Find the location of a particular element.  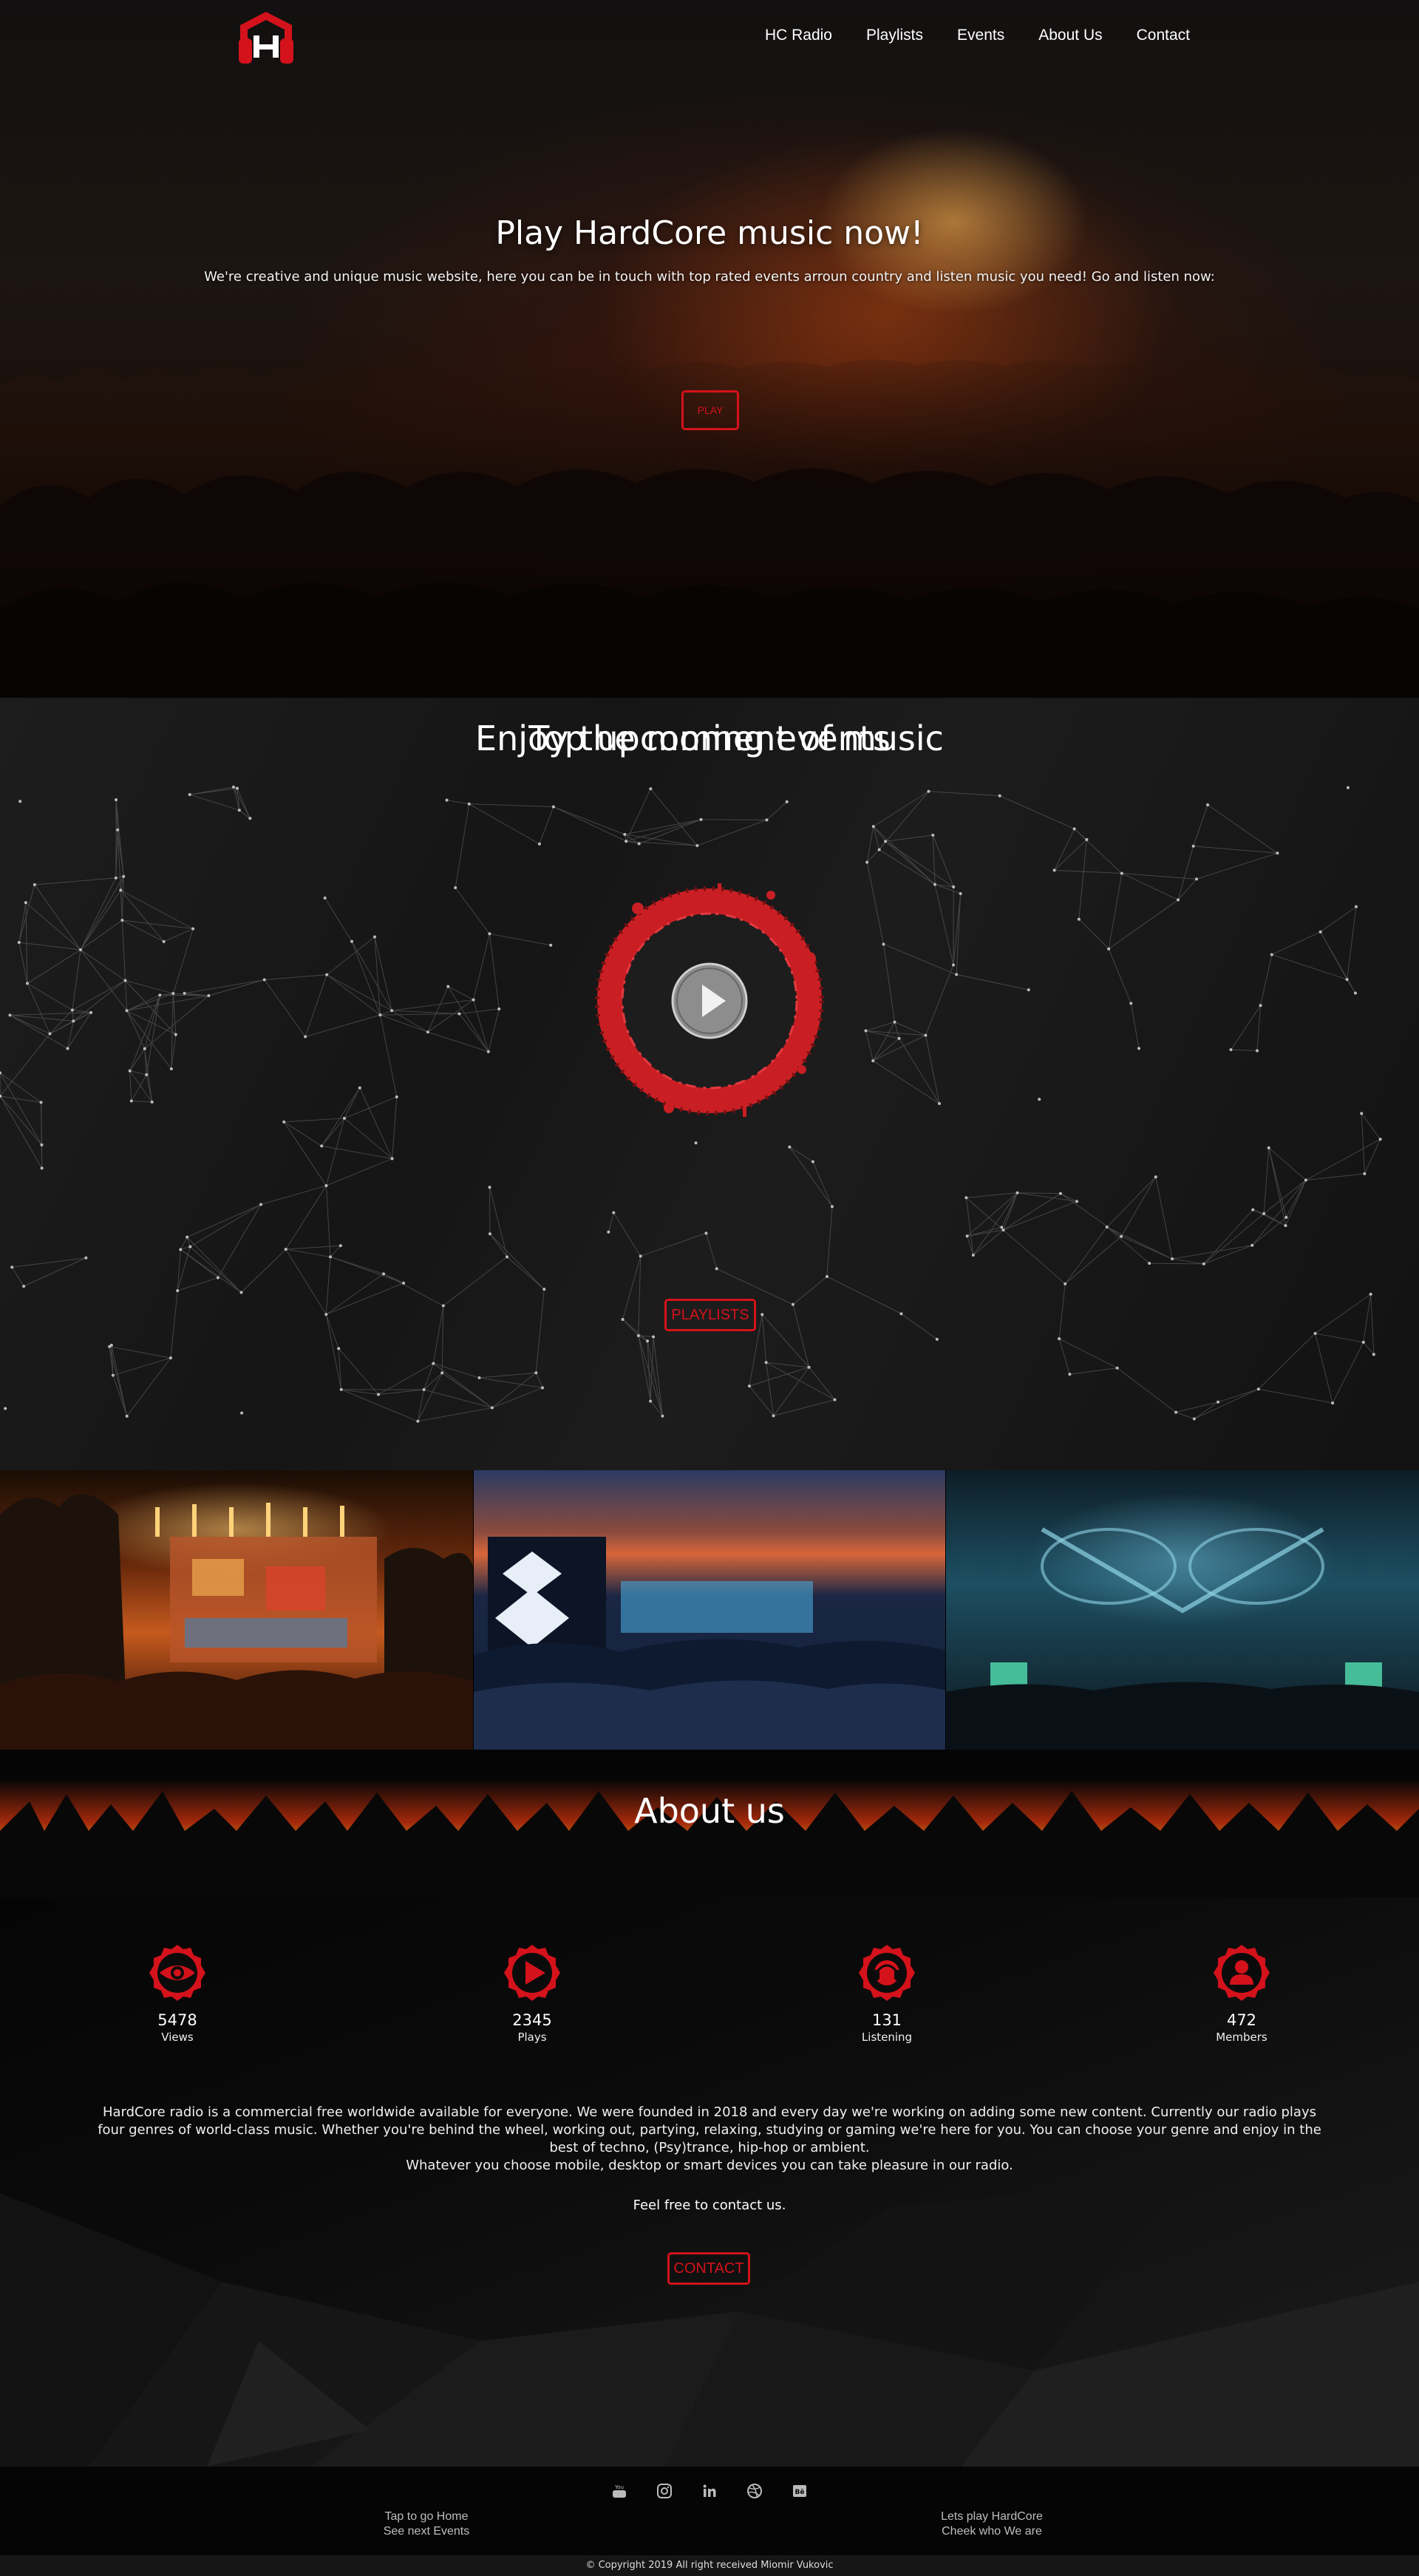

about-banner: About us is located at coordinates (709, 1823).